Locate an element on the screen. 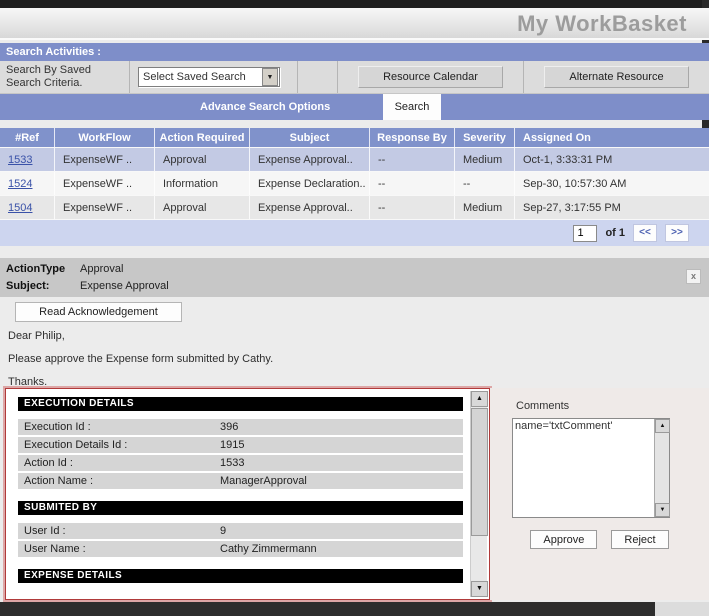  next-page-button: >> is located at coordinates (677, 233).